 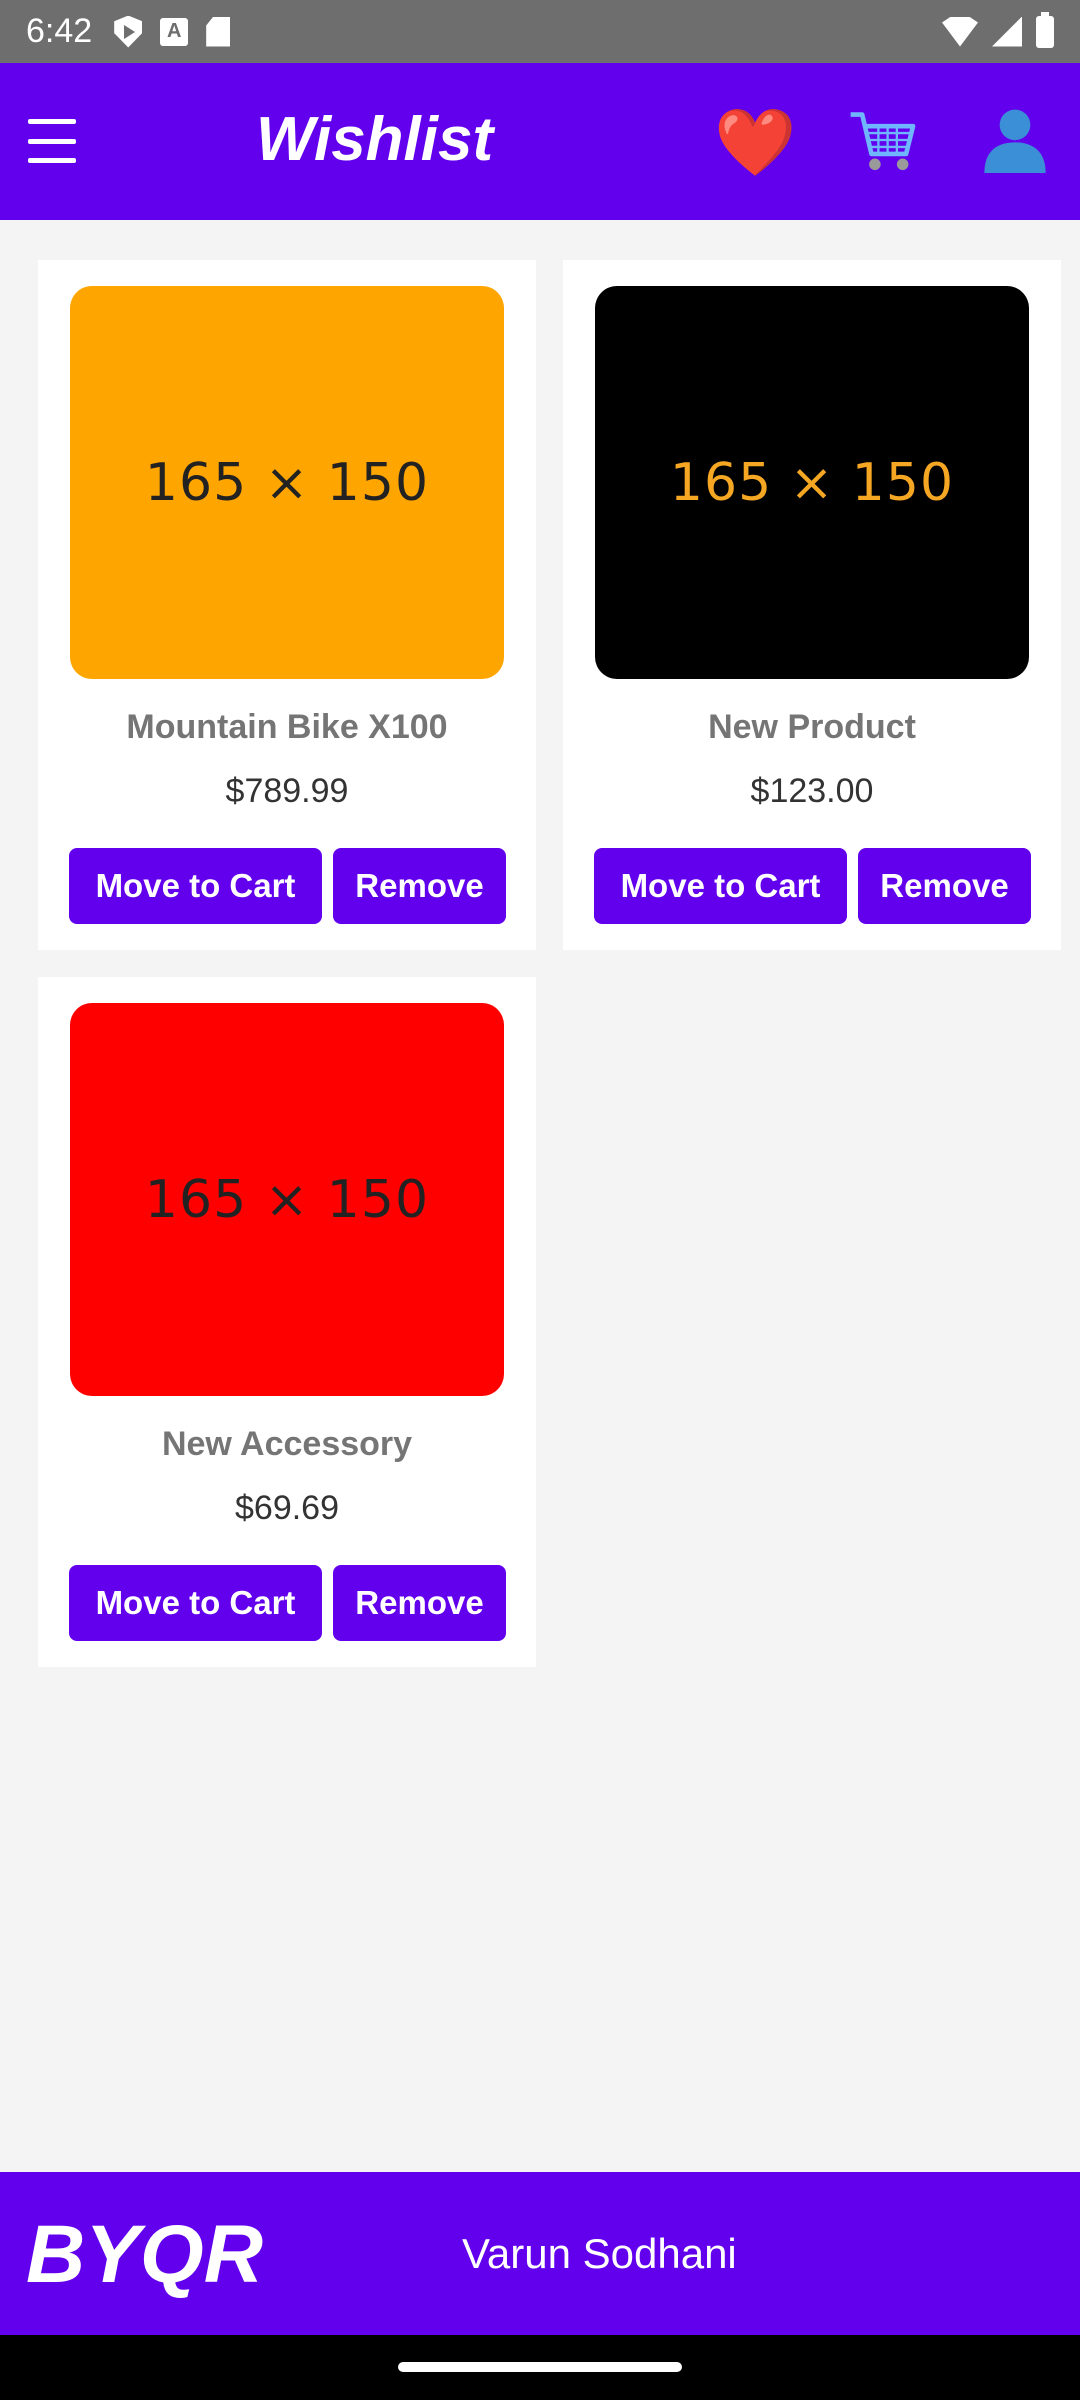 What do you see at coordinates (287, 1508) in the screenshot?
I see `product-price: $69.69` at bounding box center [287, 1508].